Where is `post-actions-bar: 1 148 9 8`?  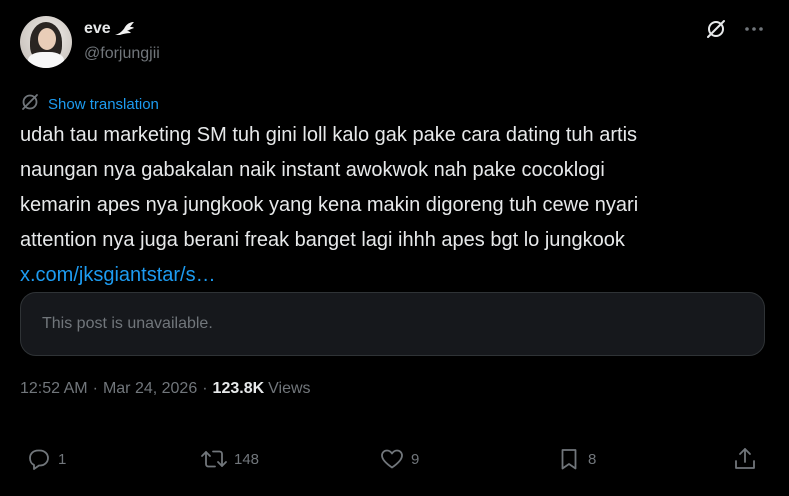 post-actions-bar: 1 148 9 8 is located at coordinates (394, 460).